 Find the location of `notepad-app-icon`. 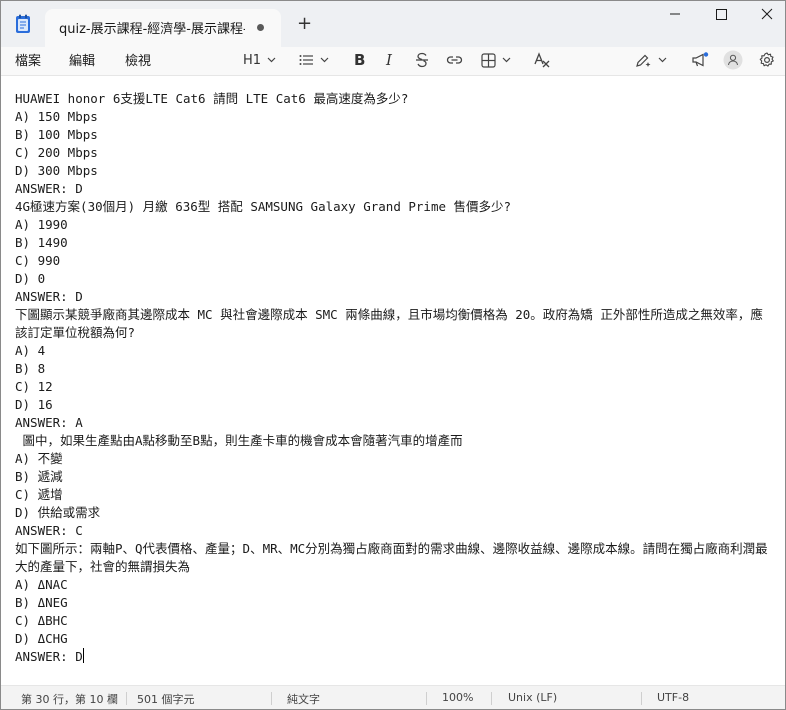

notepad-app-icon is located at coordinates (23, 23).